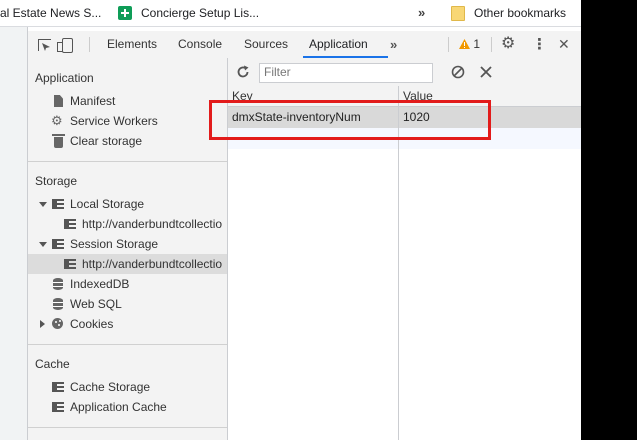 This screenshot has width=637, height=440. Describe the element at coordinates (127, 304) in the screenshot. I see `sidebar-item-web-sql: Web SQL` at that location.